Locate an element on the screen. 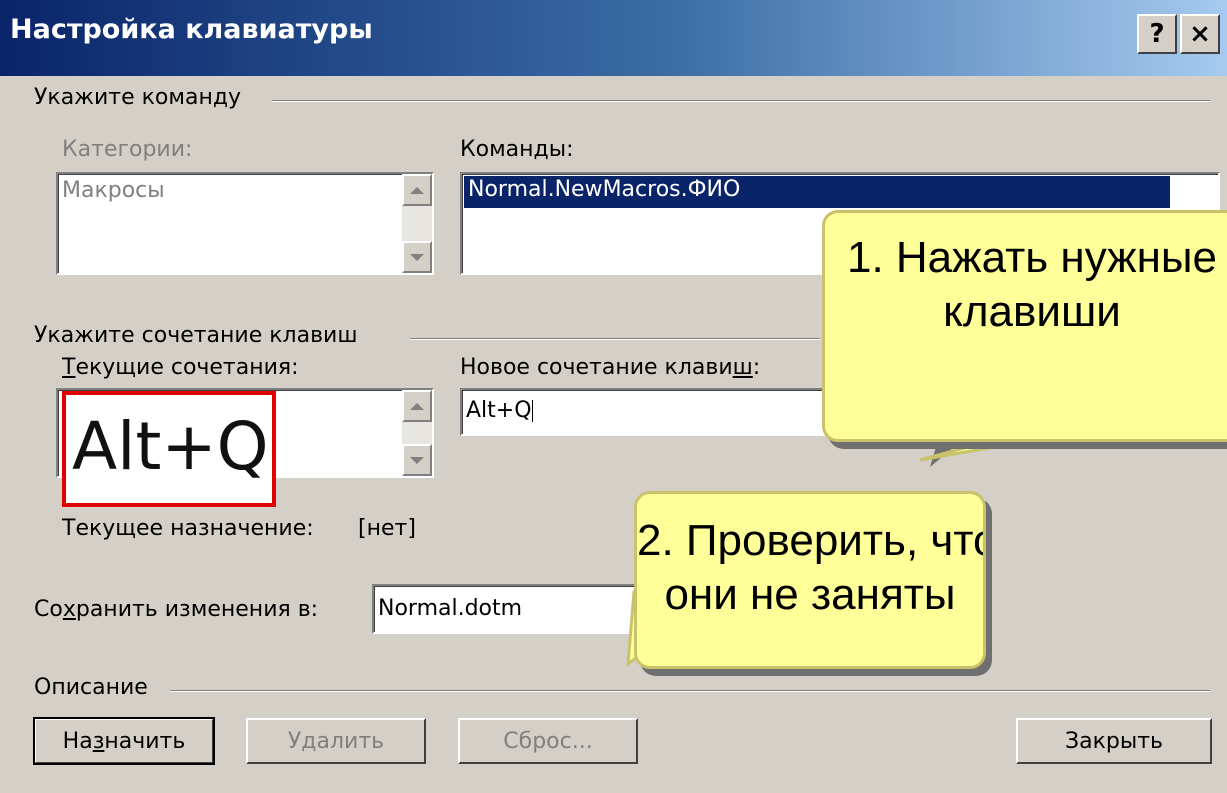  callout-two-line2: они не заняты is located at coordinates (810, 594).